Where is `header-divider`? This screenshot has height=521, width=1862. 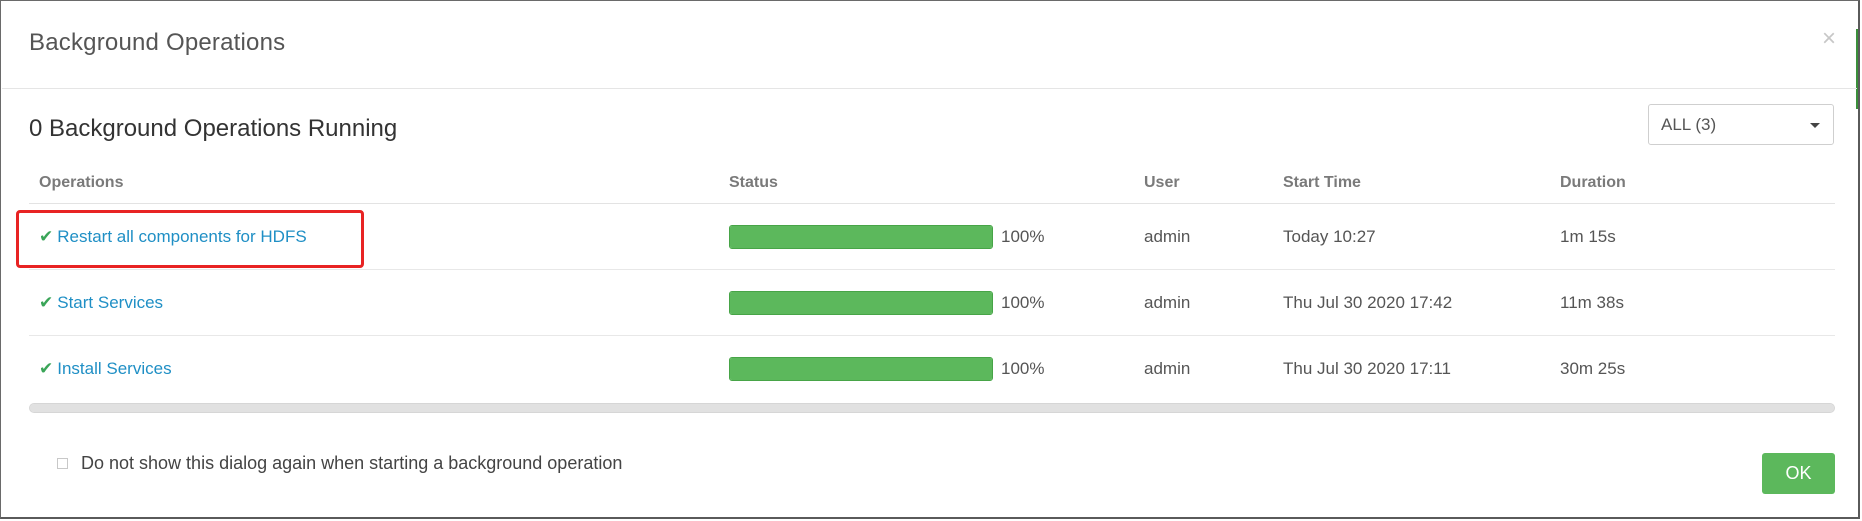
header-divider is located at coordinates (929, 88).